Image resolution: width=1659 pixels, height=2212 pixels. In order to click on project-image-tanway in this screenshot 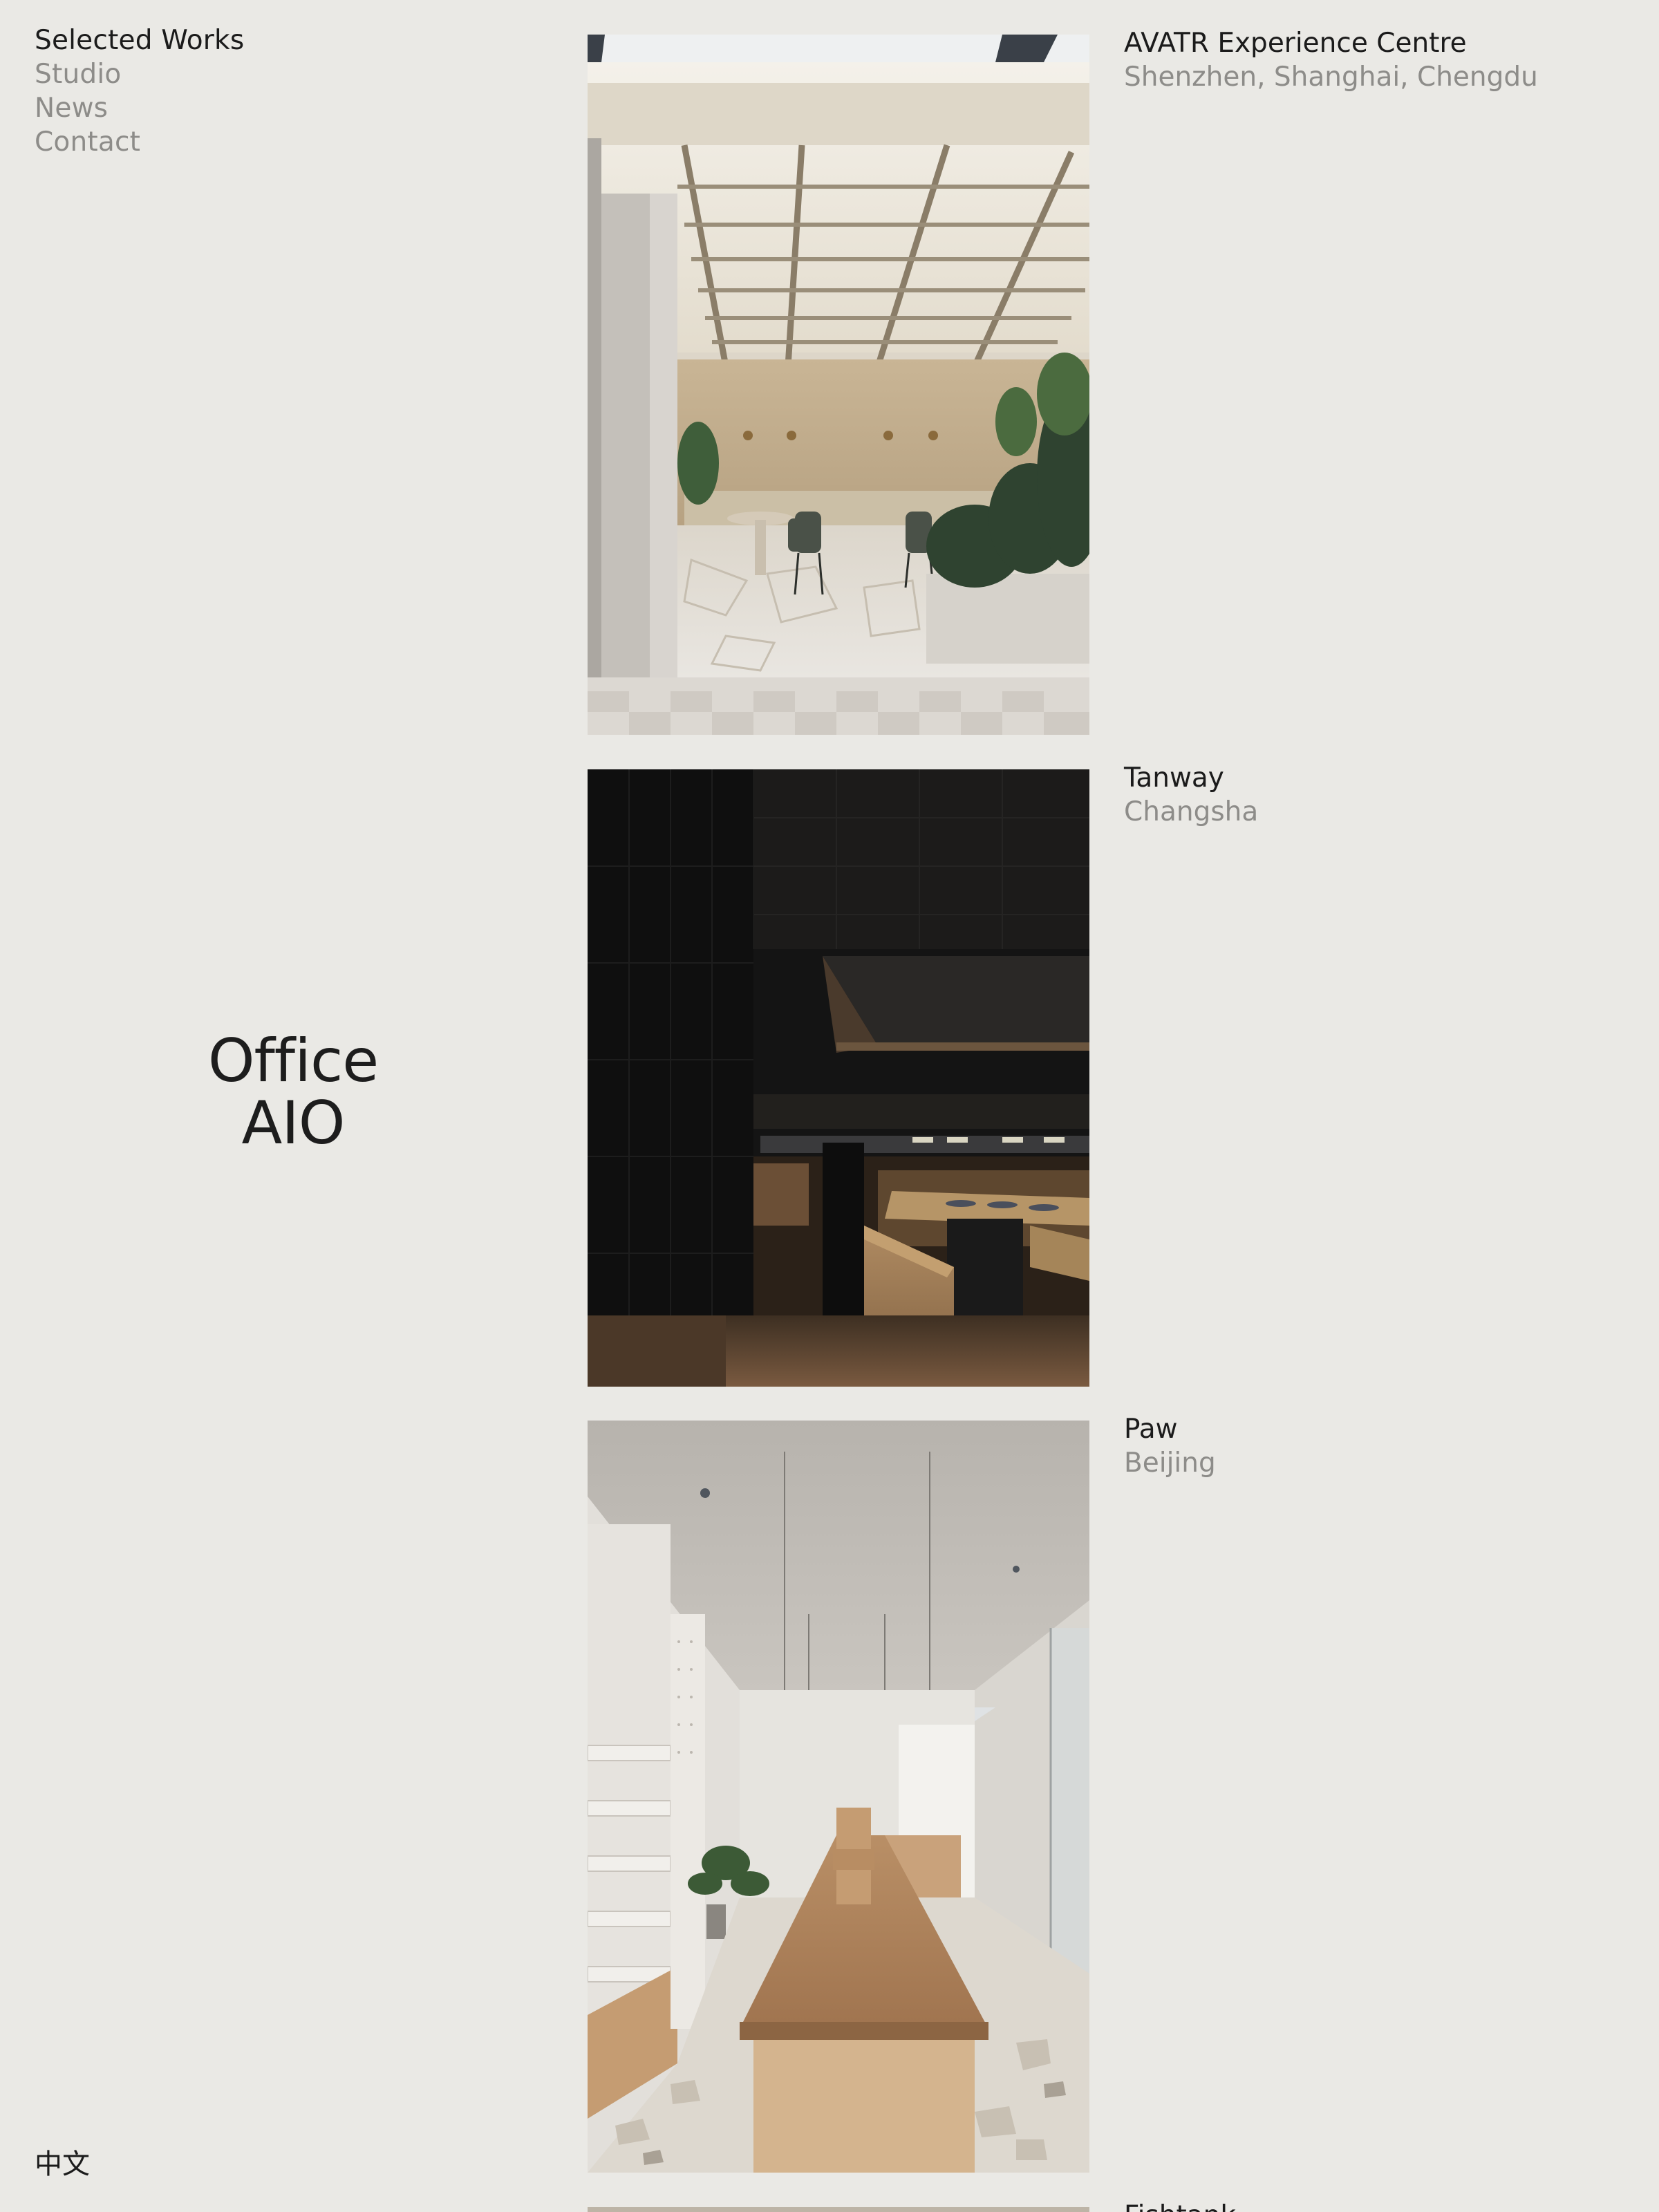, I will do `click(838, 1078)`.